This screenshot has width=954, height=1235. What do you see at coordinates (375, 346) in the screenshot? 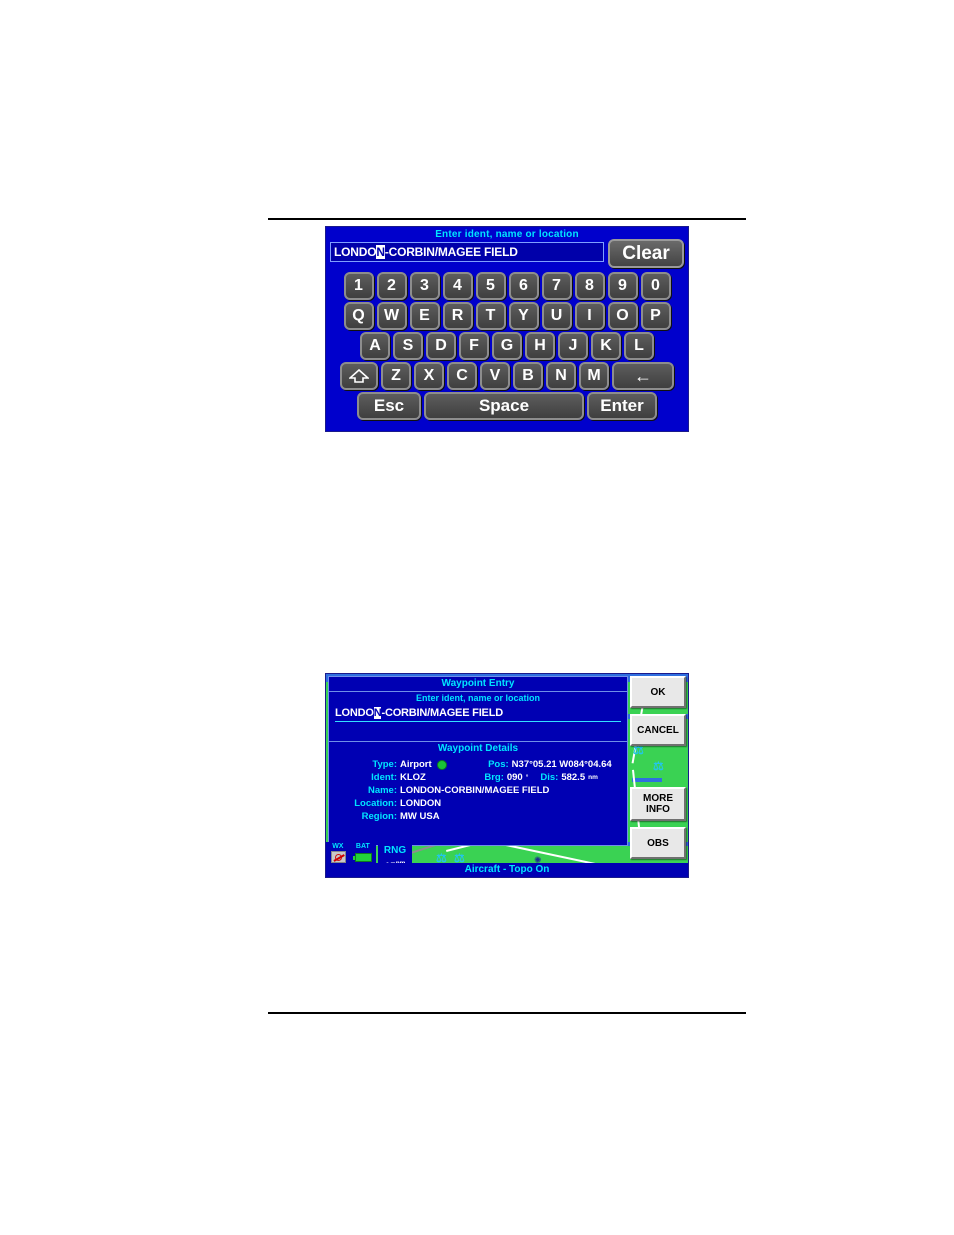
I see `key-a: A` at bounding box center [375, 346].